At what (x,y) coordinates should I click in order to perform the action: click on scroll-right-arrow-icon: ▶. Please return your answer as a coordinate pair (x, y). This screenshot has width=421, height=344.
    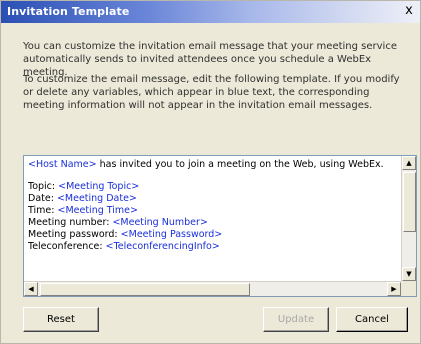
    Looking at the image, I should click on (394, 289).